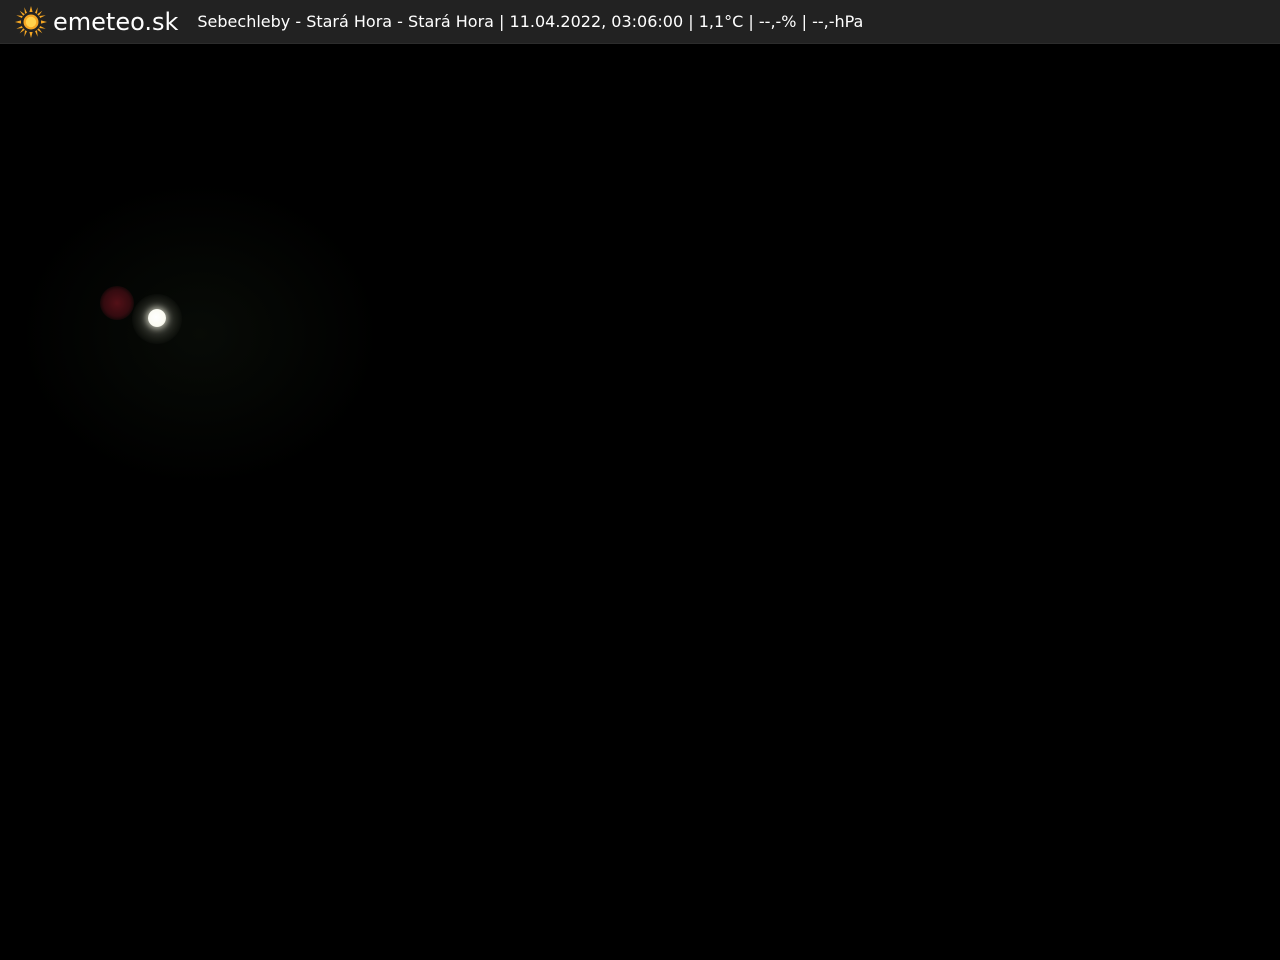 The width and height of the screenshot is (1280, 960). I want to click on brand-name: emeteo.sk, so click(116, 21).